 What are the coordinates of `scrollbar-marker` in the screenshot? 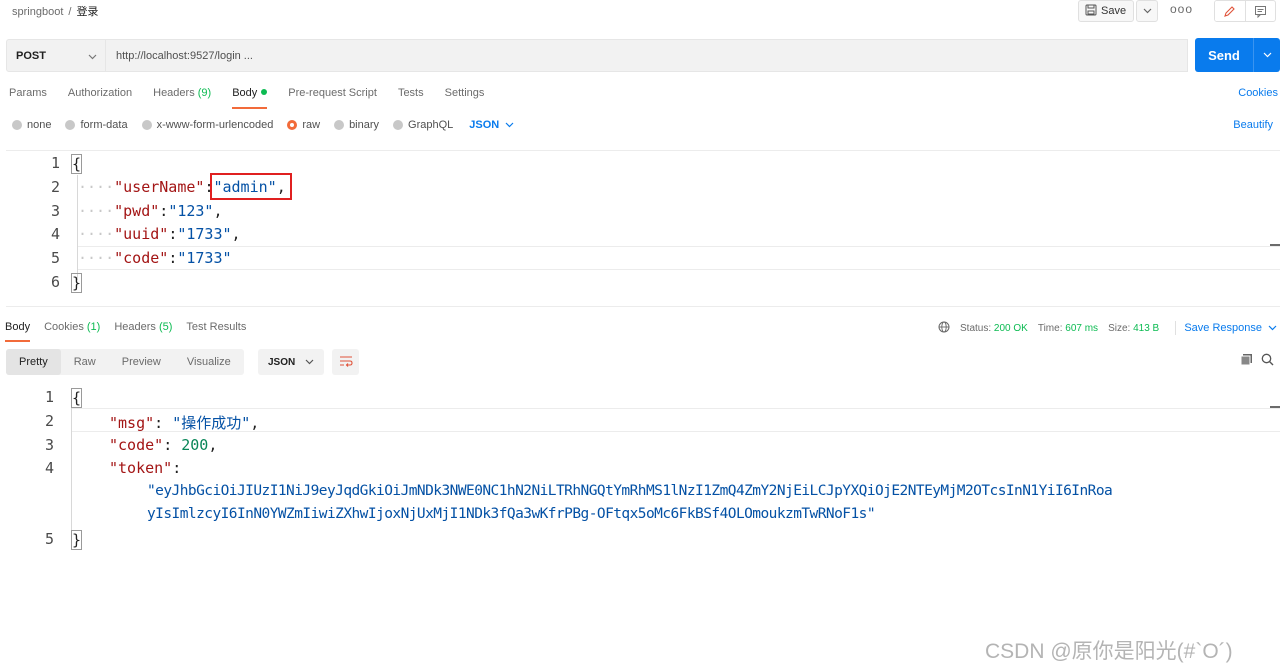 It's located at (1275, 245).